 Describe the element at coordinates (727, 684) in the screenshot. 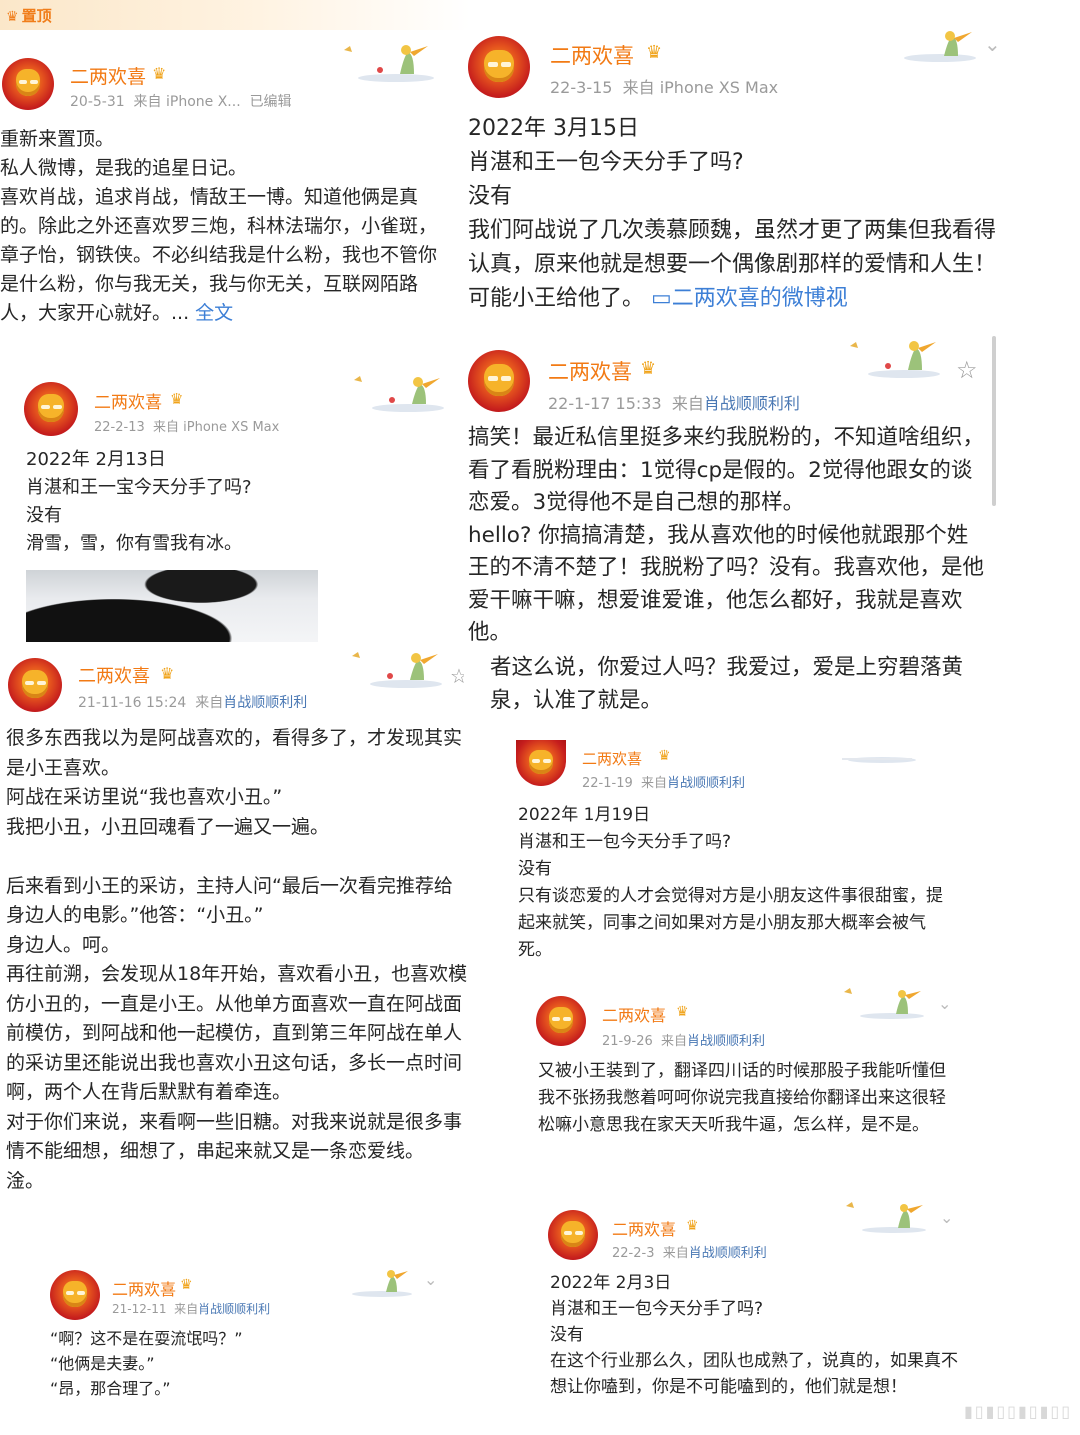

I see `quote-text: 者这么说，你爱过人吗？我爱过，爱是上穷碧落黄泉，认准了就是。` at that location.